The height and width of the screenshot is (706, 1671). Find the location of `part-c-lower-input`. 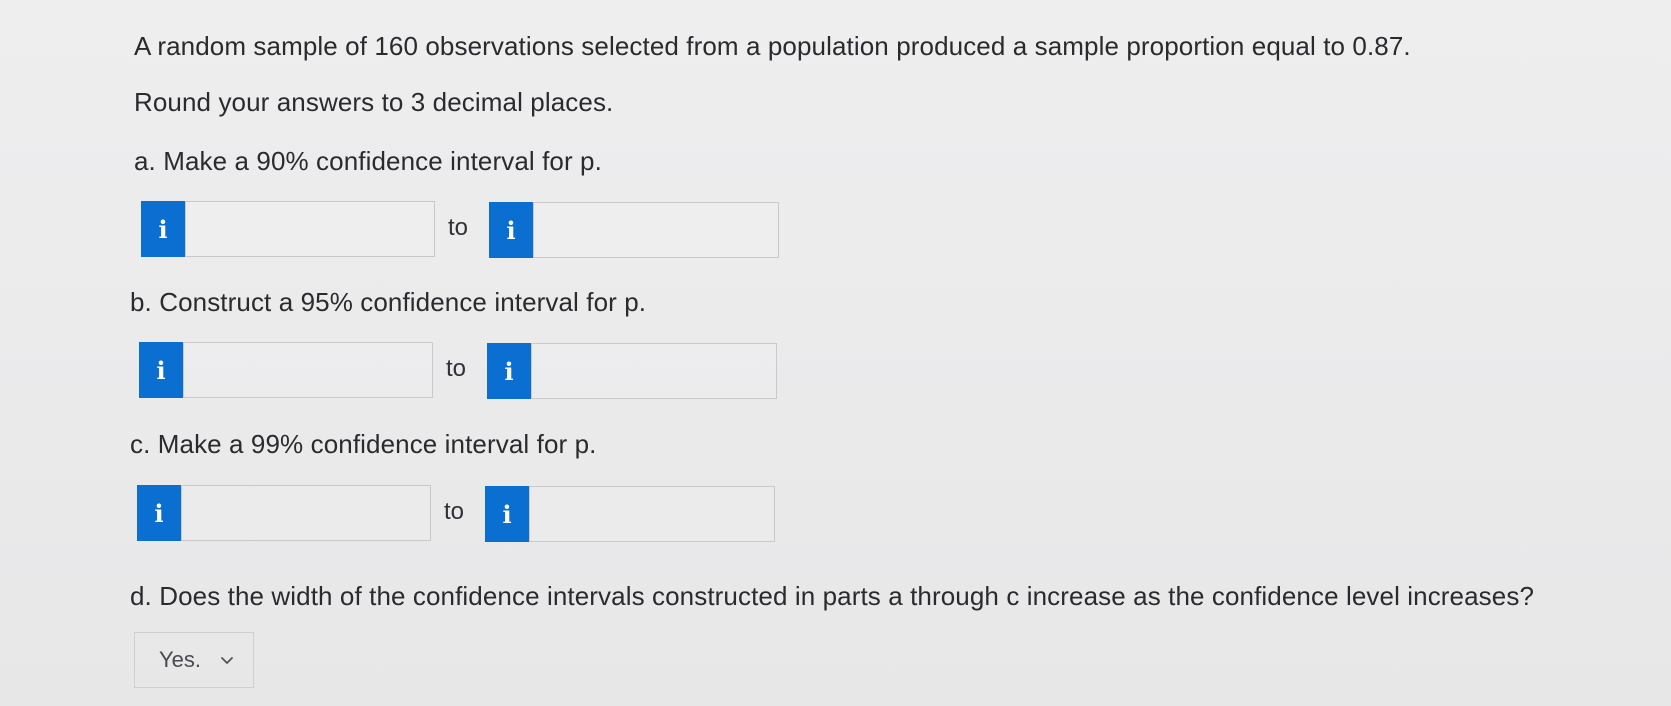

part-c-lower-input is located at coordinates (306, 513).